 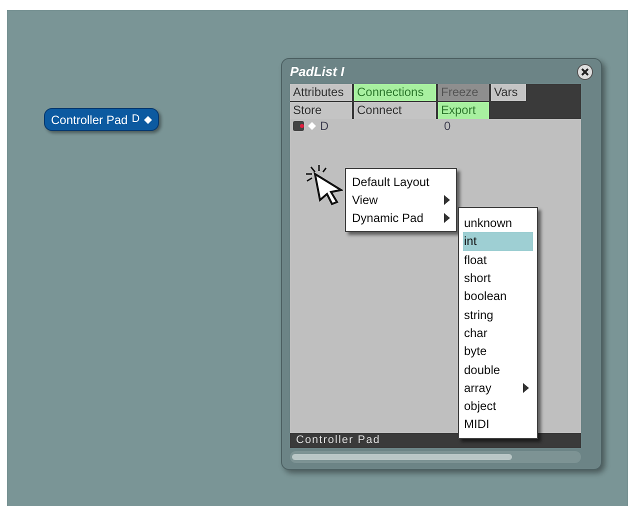 I want to click on menu-item: float, so click(x=498, y=259).